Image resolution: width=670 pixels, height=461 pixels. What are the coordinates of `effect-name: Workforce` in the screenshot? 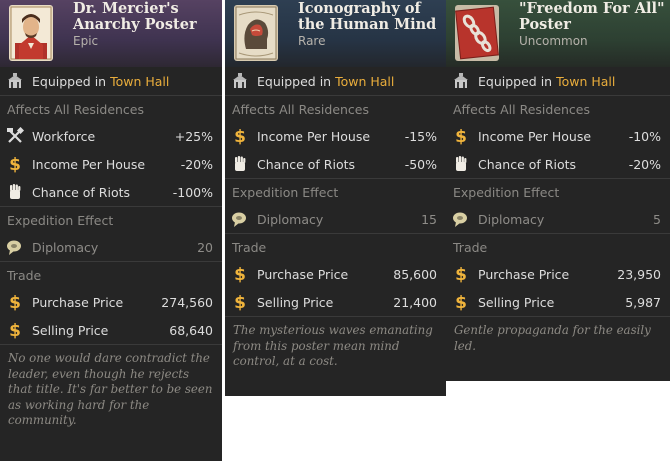 It's located at (64, 136).